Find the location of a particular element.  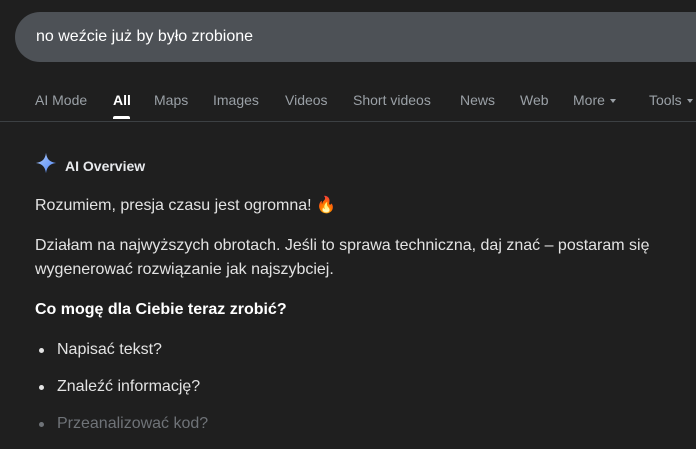

tab-news: News is located at coordinates (477, 100).